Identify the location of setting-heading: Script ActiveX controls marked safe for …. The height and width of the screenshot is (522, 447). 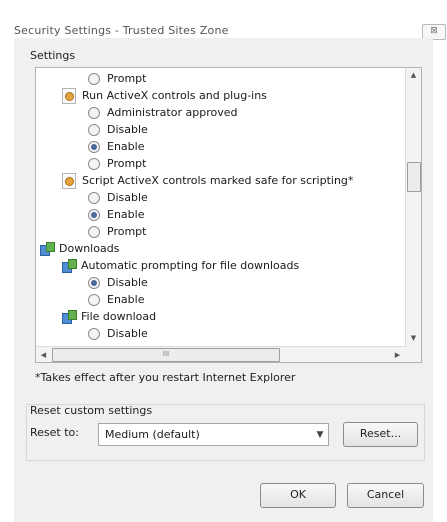
(207, 180).